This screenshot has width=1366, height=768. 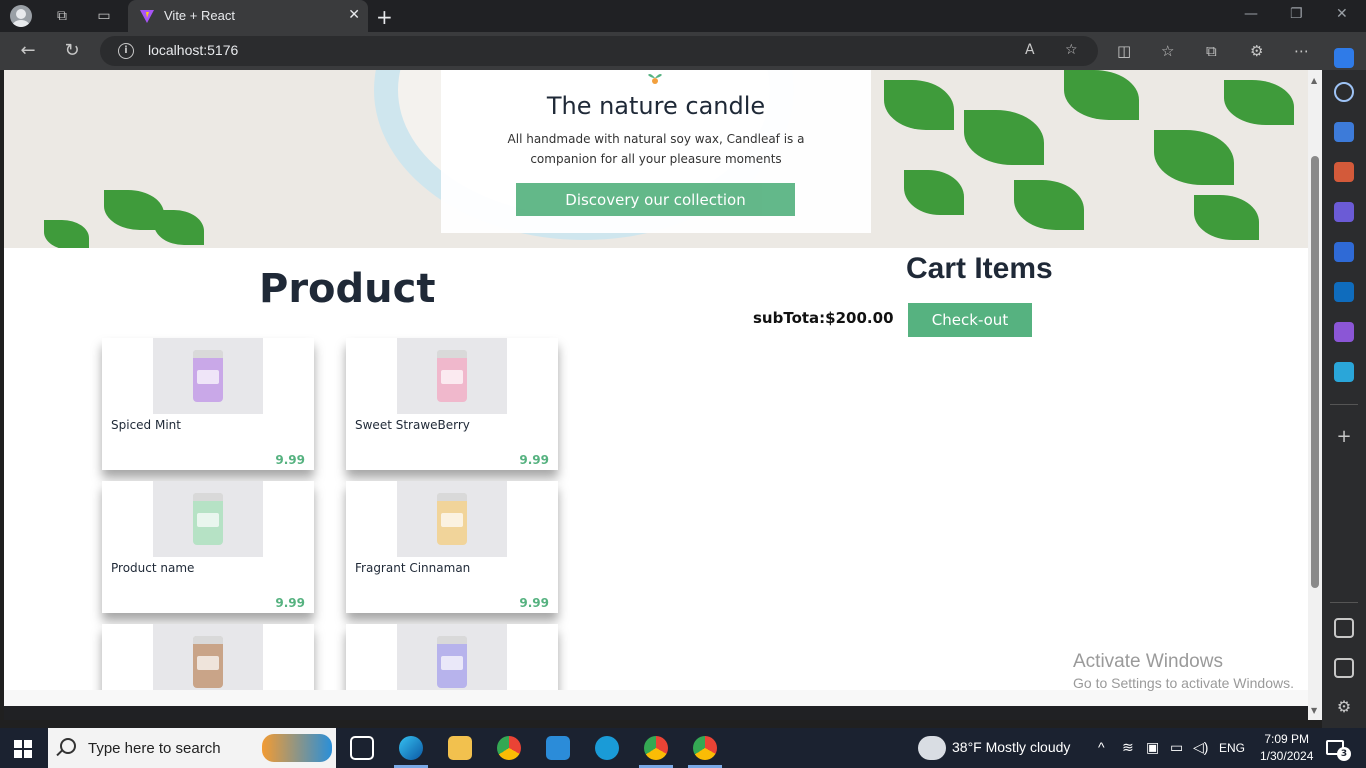 I want to click on copilot-icon, so click(x=1344, y=58).